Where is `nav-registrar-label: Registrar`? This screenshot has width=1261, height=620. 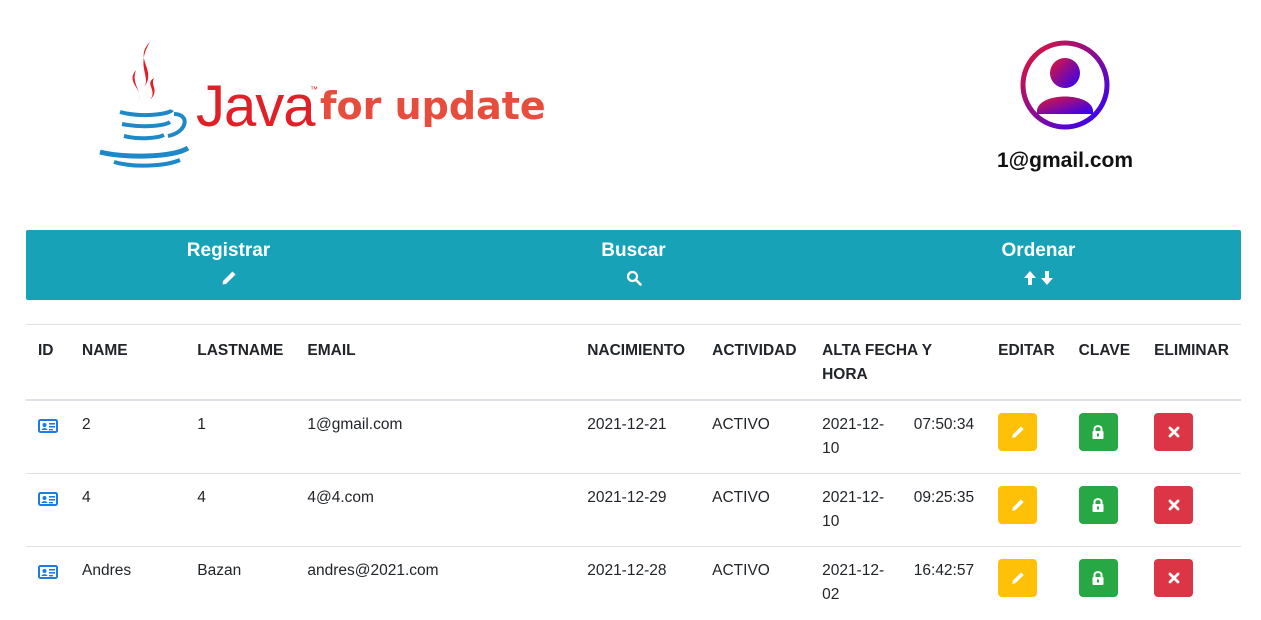
nav-registrar-label: Registrar is located at coordinates (228, 250).